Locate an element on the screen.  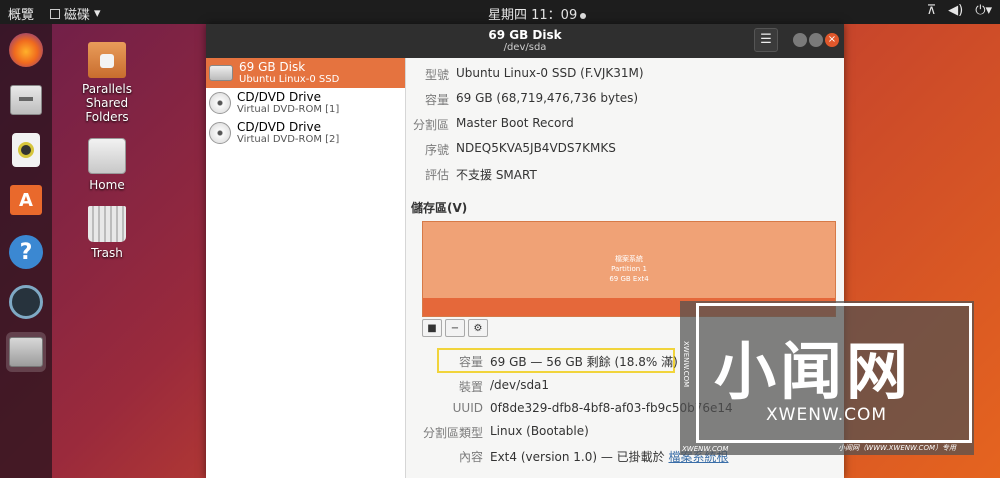
top-bar: 概覽 磁碟 ▾ 星期四 11：09 ⊼ ◀) ⏻▾ is located at coordinates (500, 12).